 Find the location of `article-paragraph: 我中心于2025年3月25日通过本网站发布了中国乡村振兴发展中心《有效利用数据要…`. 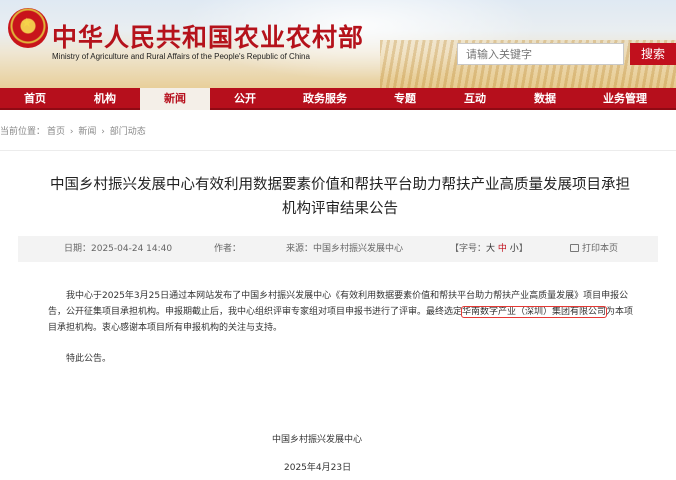

article-paragraph: 我中心于2025年3月25日通过本网站发布了中国乡村振兴发展中心《有效利用数据要… is located at coordinates (343, 312).